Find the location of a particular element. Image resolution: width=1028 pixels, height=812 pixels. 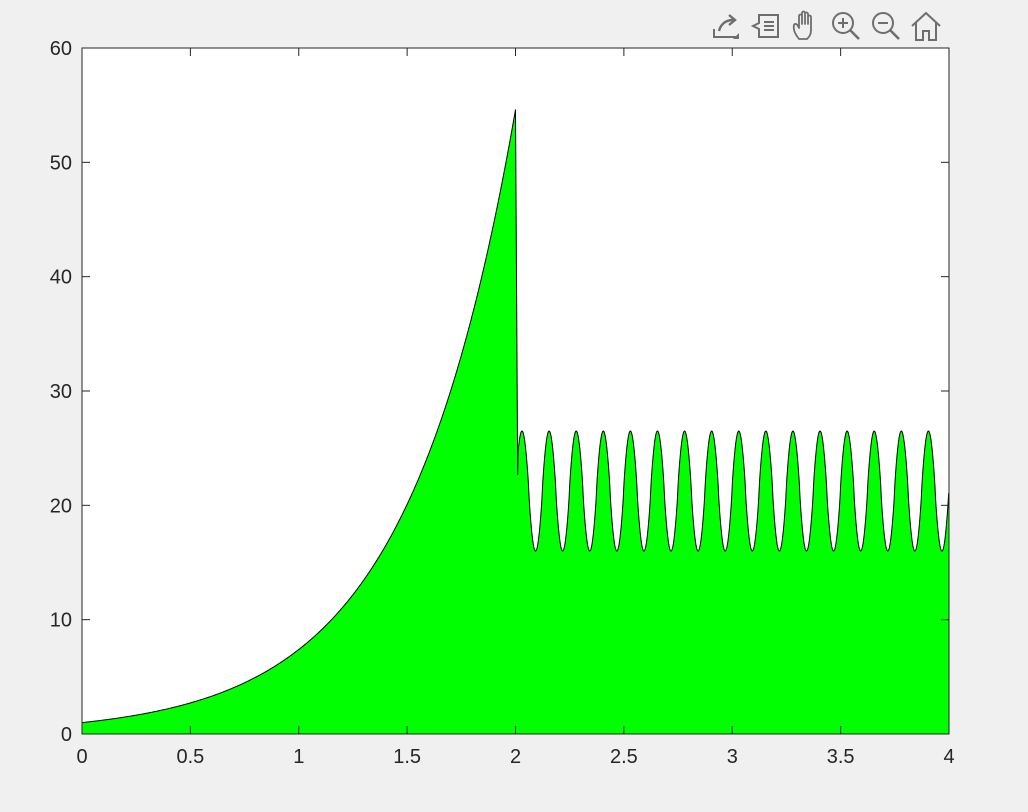

x-tick-label: 0.5 is located at coordinates (190, 757).